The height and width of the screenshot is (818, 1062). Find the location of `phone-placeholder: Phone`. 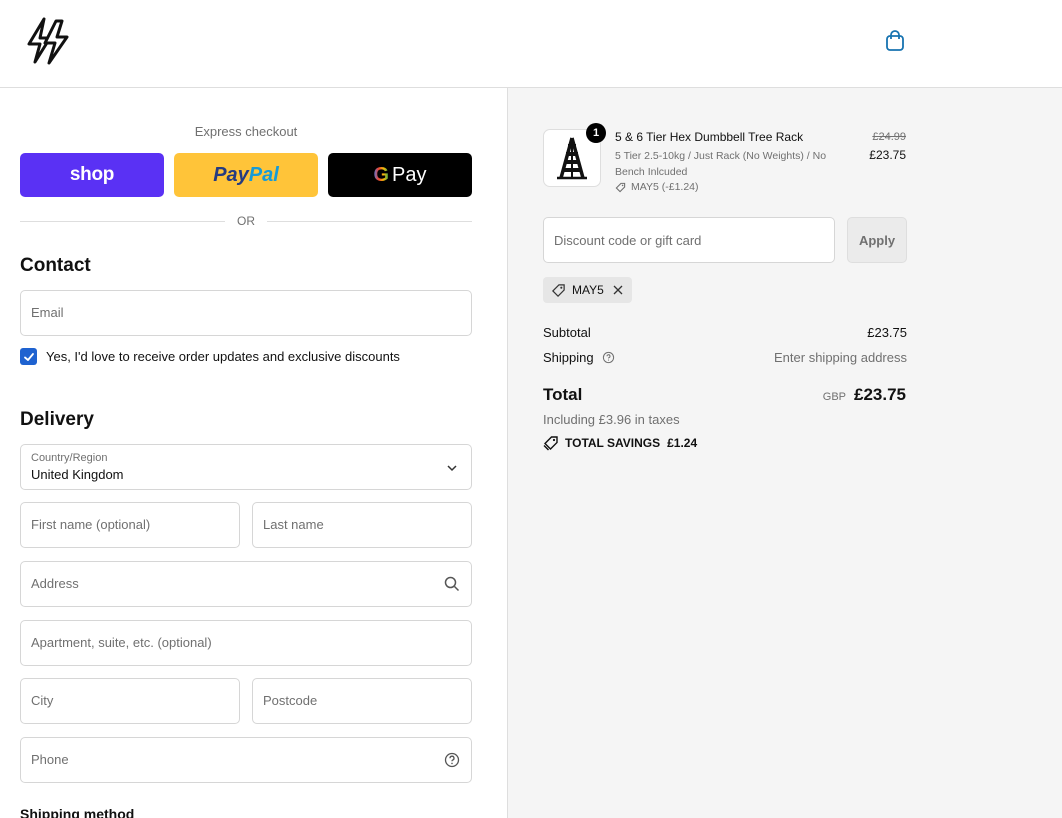

phone-placeholder: Phone is located at coordinates (50, 759).